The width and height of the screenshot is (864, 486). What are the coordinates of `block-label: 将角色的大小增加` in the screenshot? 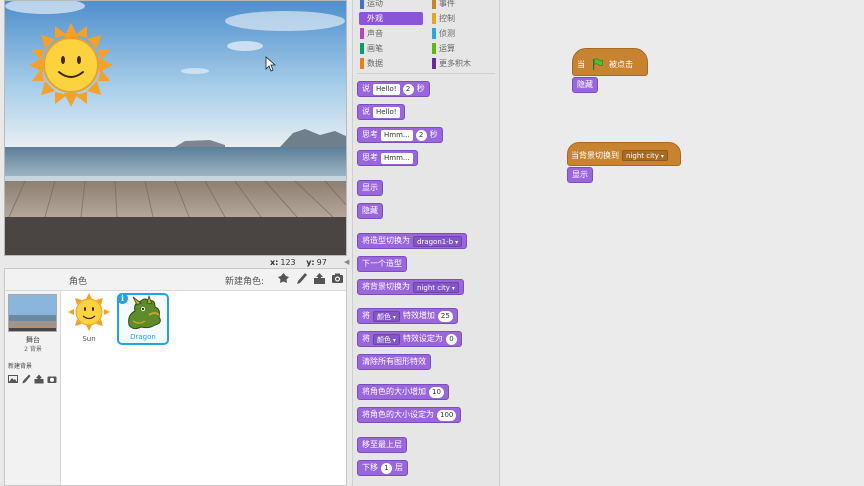 It's located at (394, 391).